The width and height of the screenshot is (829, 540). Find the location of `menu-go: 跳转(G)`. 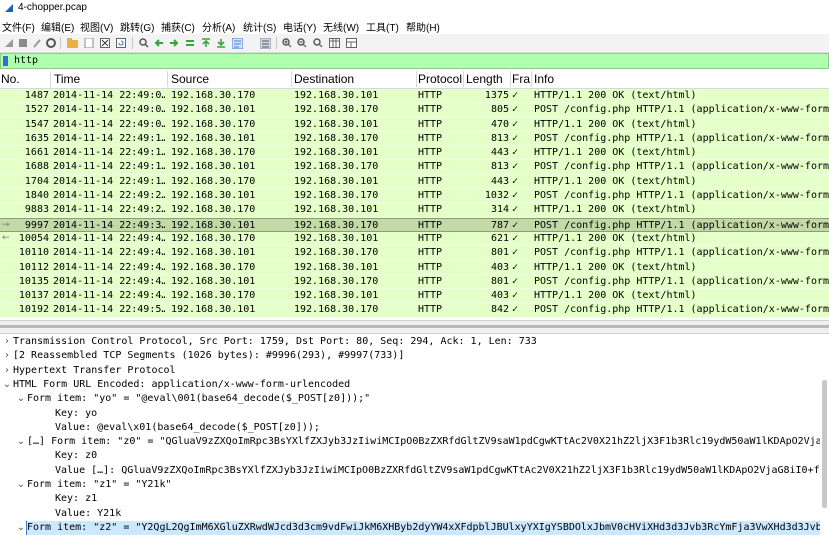

menu-go: 跳转(G) is located at coordinates (137, 26).